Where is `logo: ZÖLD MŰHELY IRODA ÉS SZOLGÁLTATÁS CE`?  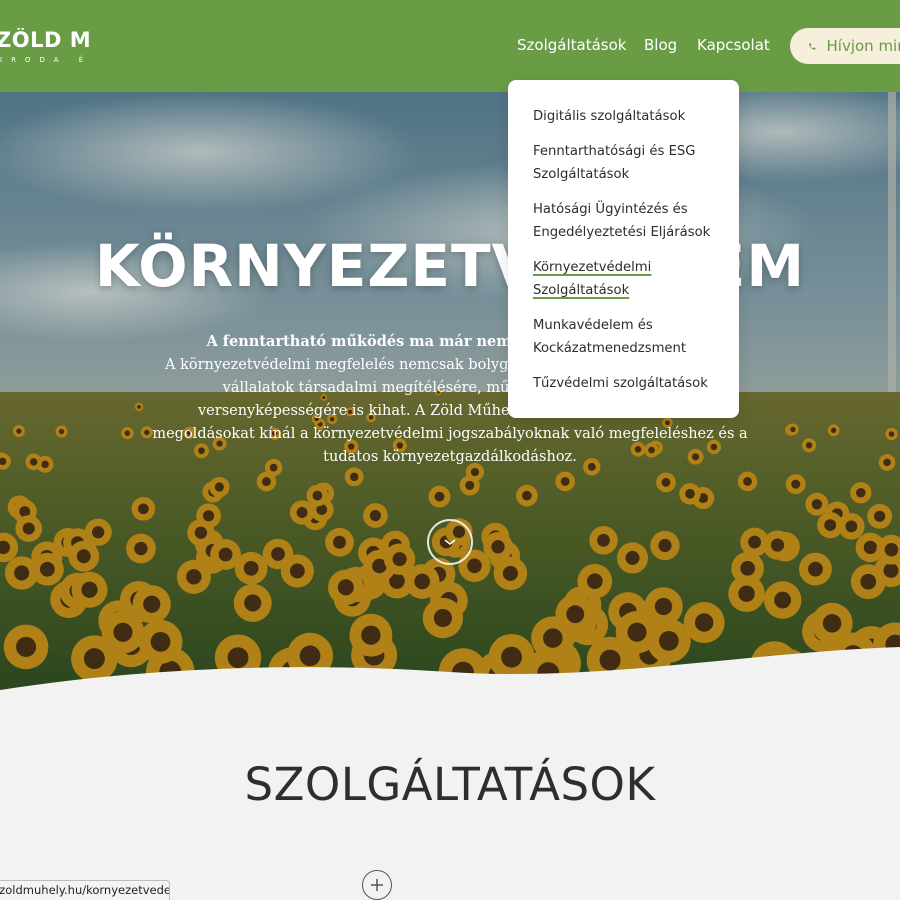 logo: ZÖLD MŰHELY IRODA ÉS SZOLGÁLTATÁS CE is located at coordinates (45, 48).